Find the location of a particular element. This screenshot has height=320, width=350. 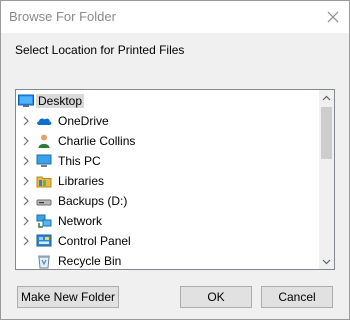

tree-item-control-panel: Control Panel is located at coordinates (167, 241).